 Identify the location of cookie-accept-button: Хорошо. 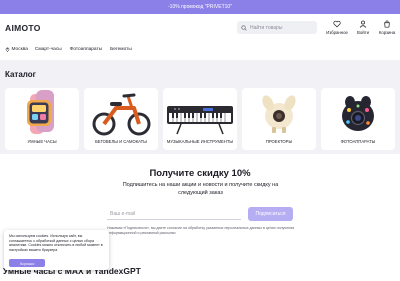
(27, 263).